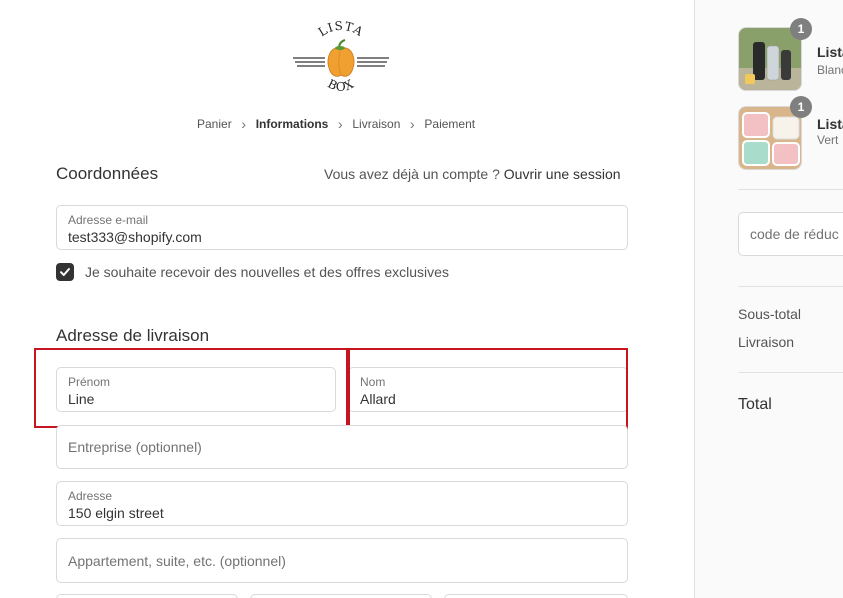 The height and width of the screenshot is (598, 843). I want to click on newsletter-checkbox, so click(65, 272).